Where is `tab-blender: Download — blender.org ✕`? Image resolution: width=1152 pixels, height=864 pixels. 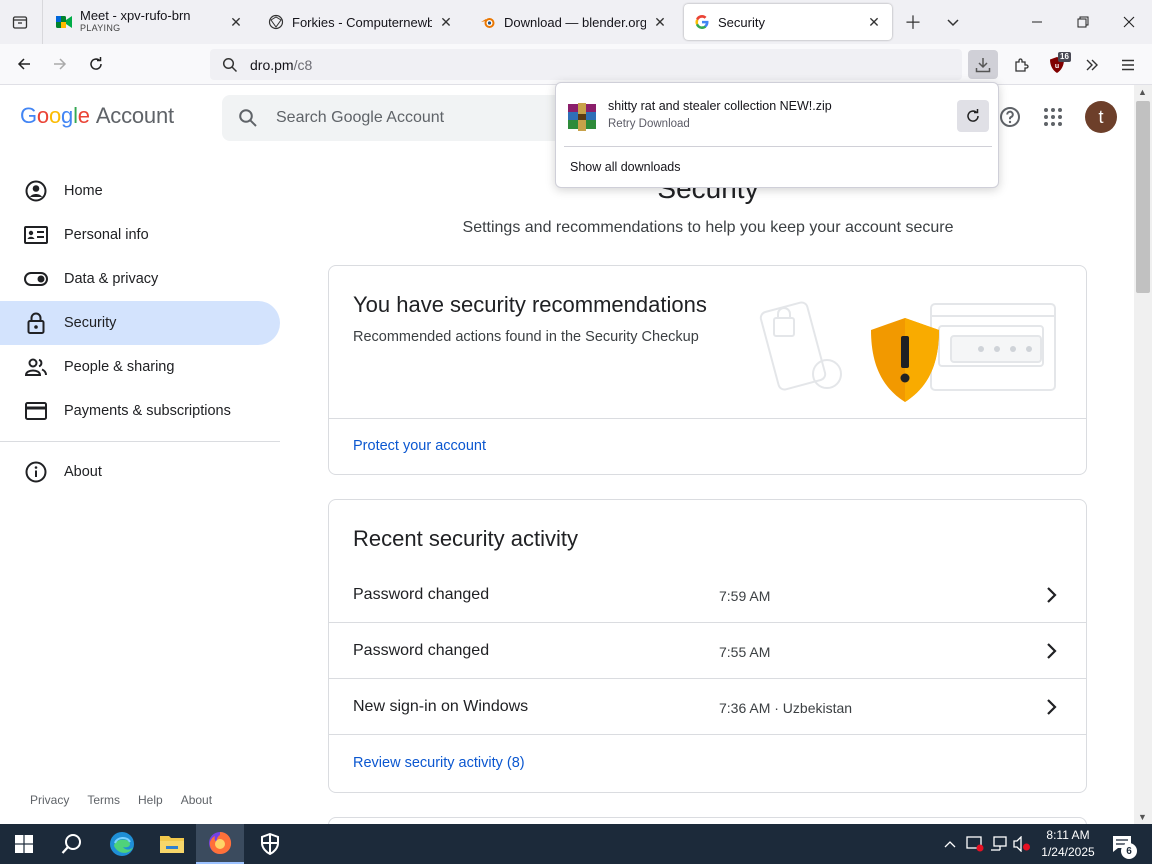 tab-blender: Download — blender.org ✕ is located at coordinates (574, 22).